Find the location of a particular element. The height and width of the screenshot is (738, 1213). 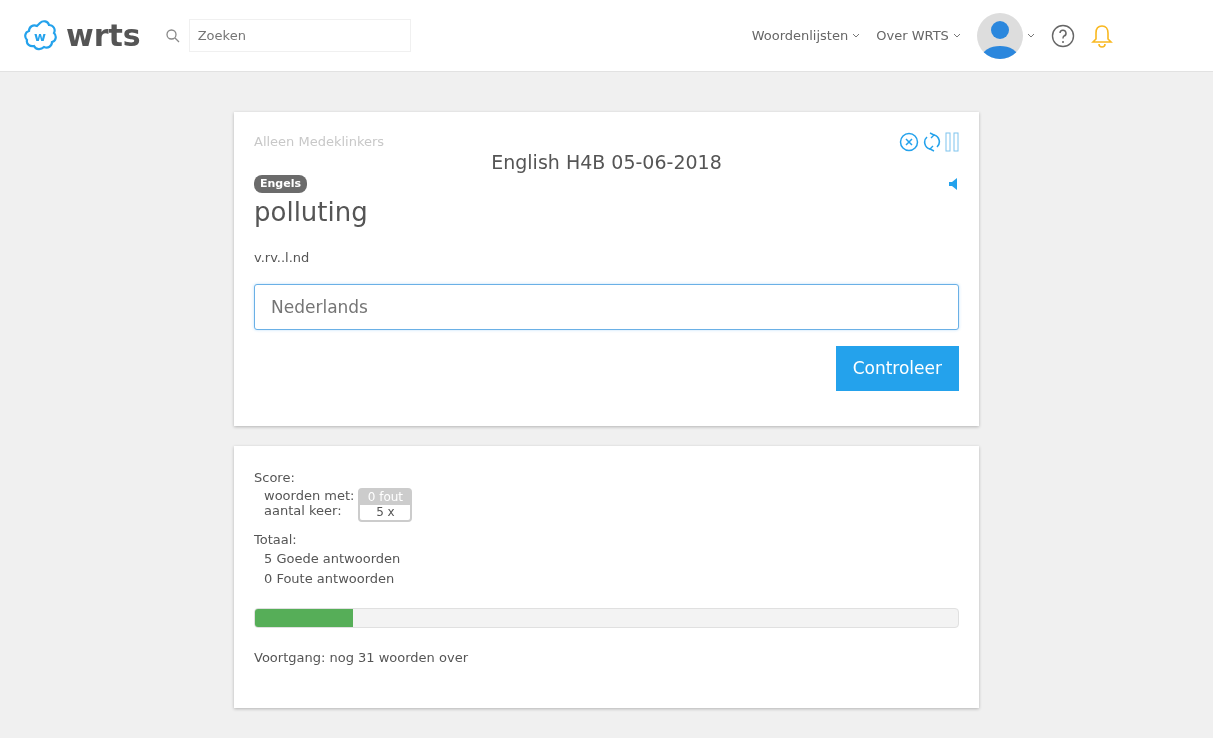

pause-icon is located at coordinates (952, 142).